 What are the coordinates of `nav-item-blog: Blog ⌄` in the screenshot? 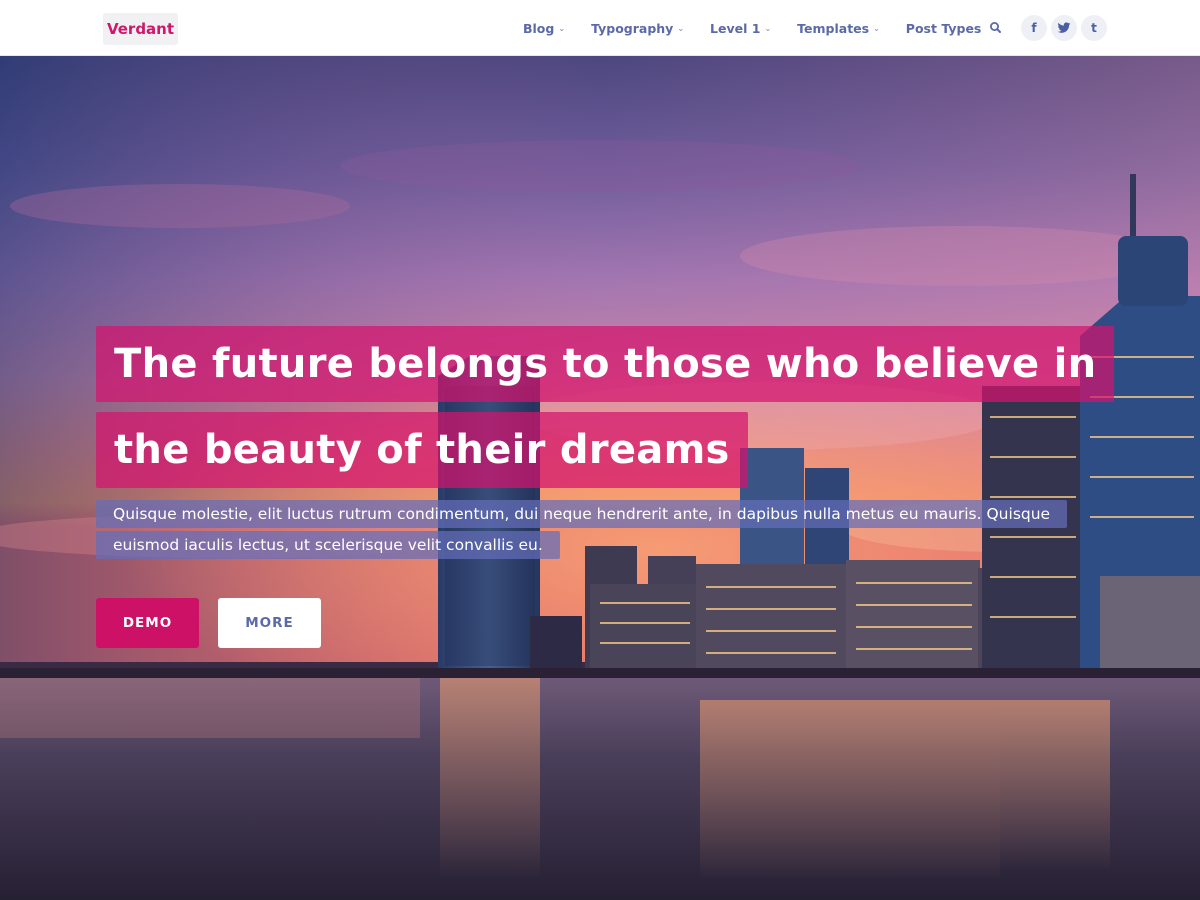 It's located at (544, 28).